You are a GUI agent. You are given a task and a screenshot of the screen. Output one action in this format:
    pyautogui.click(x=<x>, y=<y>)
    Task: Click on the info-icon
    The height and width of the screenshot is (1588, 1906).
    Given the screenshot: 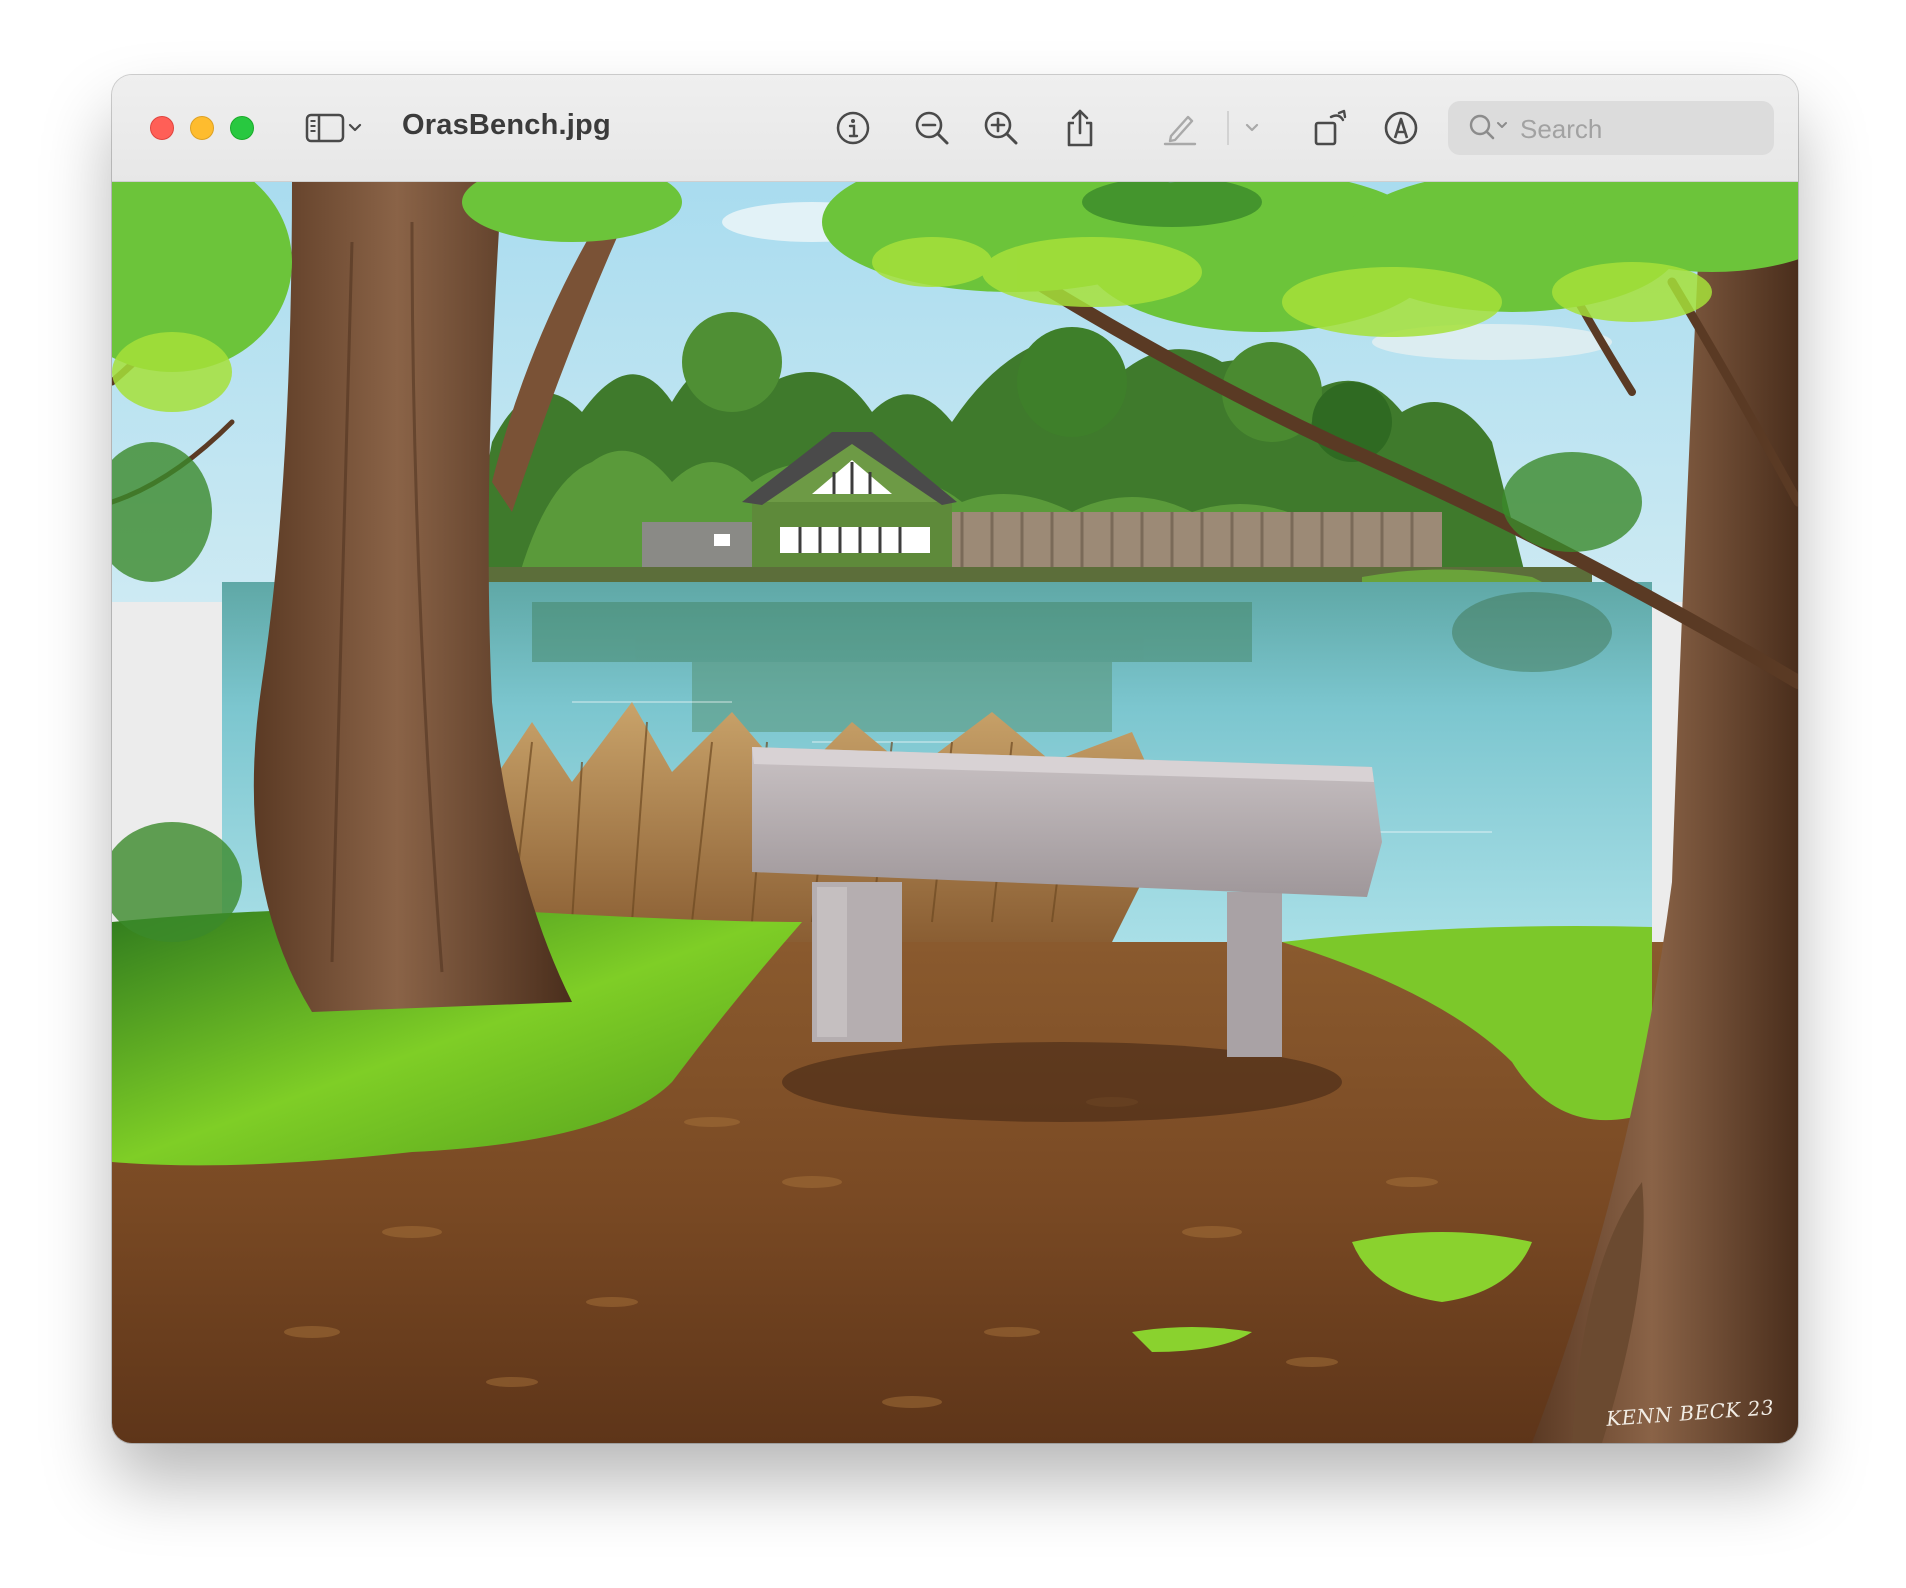 What is the action you would take?
    pyautogui.click(x=853, y=128)
    